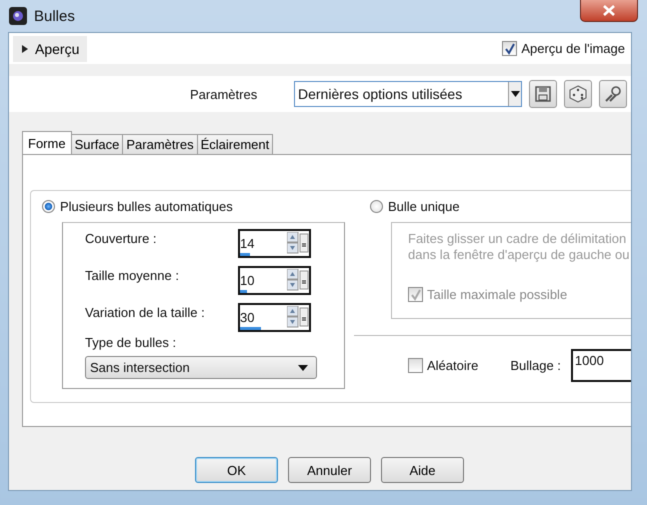  What do you see at coordinates (452, 365) in the screenshot?
I see `checkbox-label: Aléatoire` at bounding box center [452, 365].